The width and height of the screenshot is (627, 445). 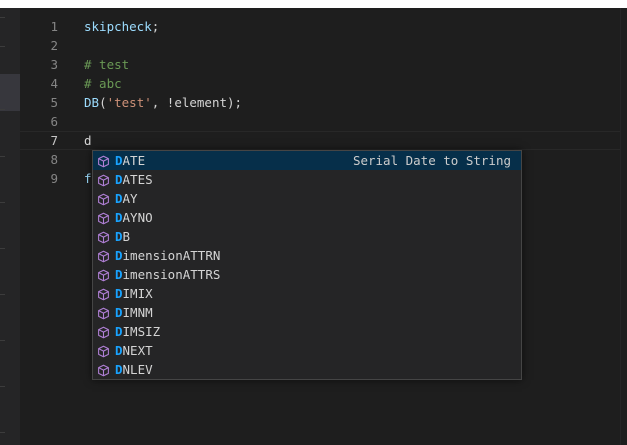 I want to click on code-token: # test, so click(x=107, y=64).